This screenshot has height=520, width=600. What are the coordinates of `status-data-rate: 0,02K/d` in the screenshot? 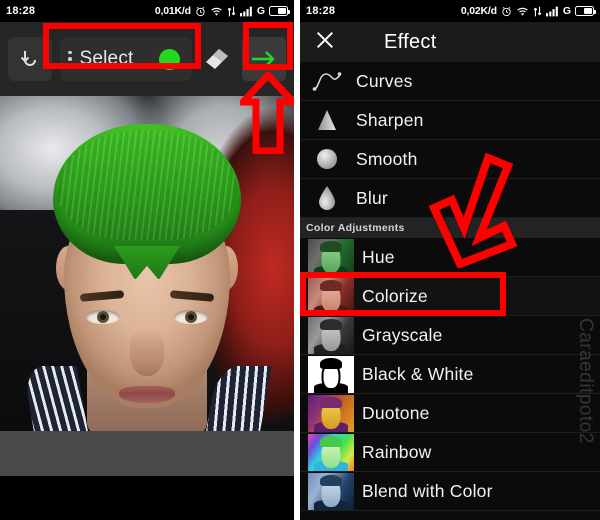 It's located at (478, 11).